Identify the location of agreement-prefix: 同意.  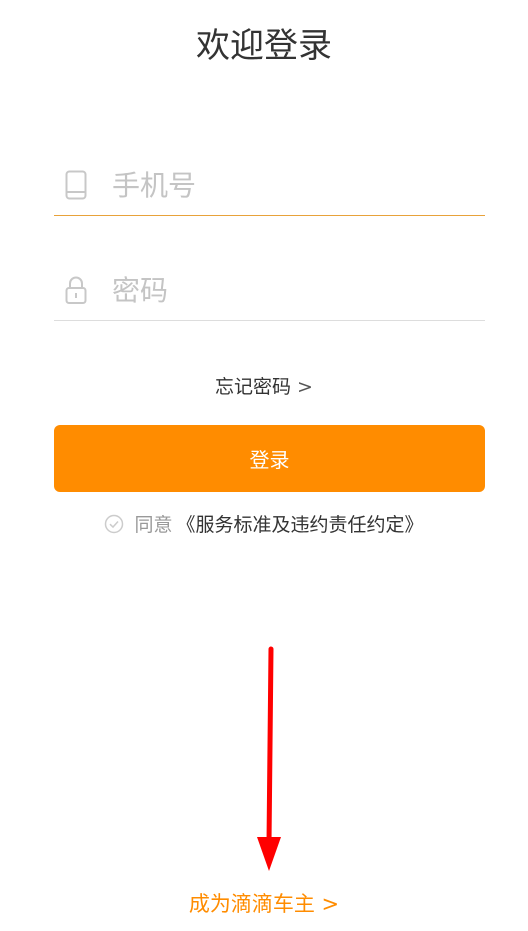
(153, 525).